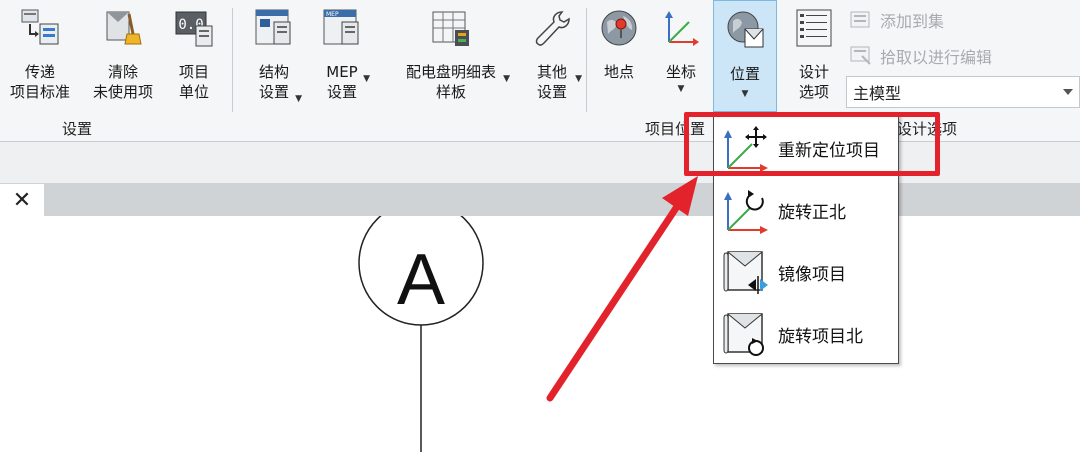  Describe the element at coordinates (963, 92) in the screenshot. I see `design-option-select: 主模型` at that location.